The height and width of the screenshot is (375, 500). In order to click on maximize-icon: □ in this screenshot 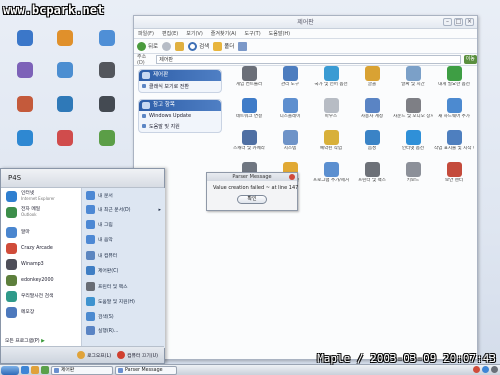, I will do `click(458, 22)`.